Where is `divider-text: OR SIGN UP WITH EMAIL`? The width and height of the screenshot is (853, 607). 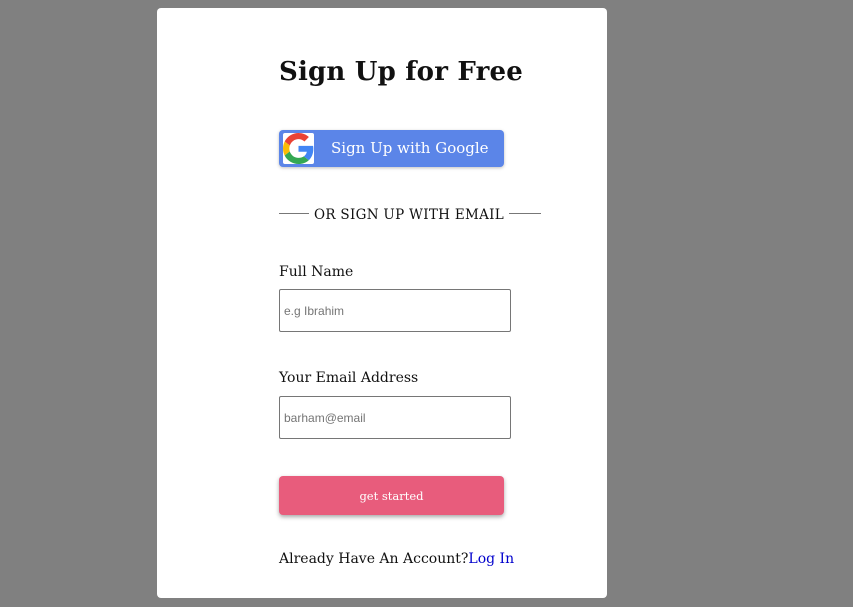
divider-text: OR SIGN UP WITH EMAIL is located at coordinates (409, 215).